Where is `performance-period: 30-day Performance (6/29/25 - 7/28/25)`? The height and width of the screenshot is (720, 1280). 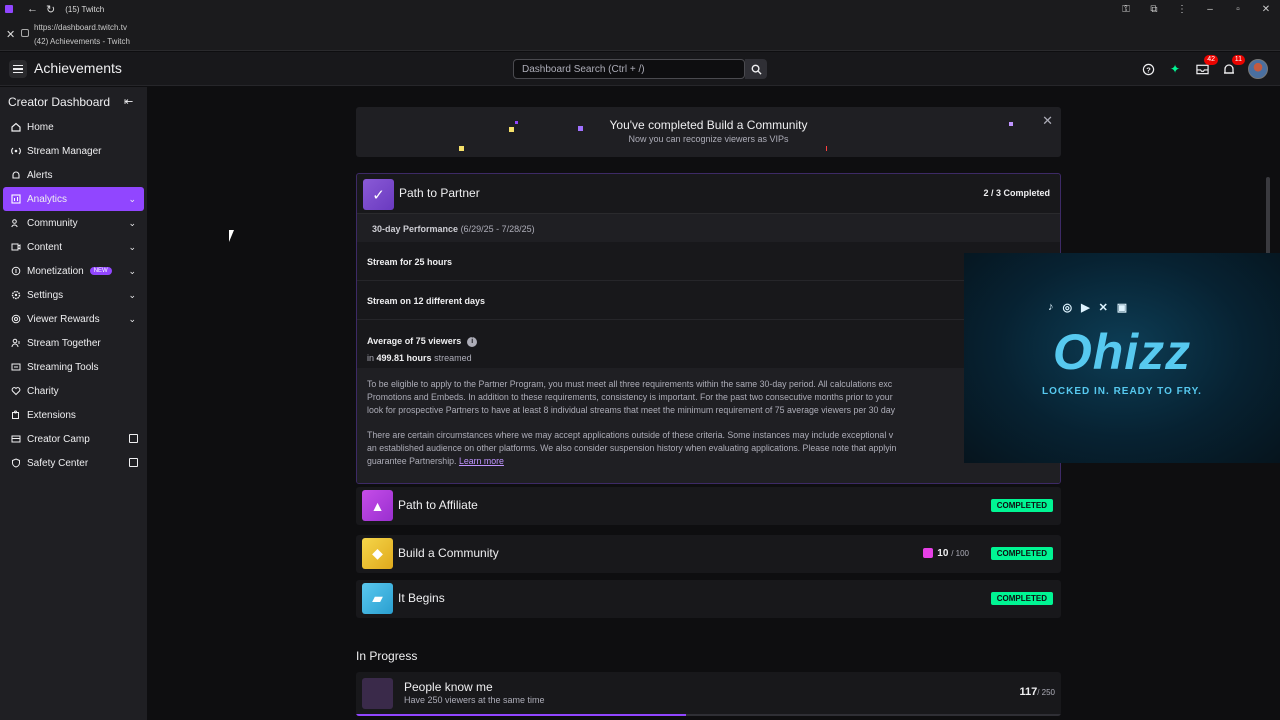
performance-period: 30-day Performance (6/29/25 - 7/28/25) is located at coordinates (708, 228).